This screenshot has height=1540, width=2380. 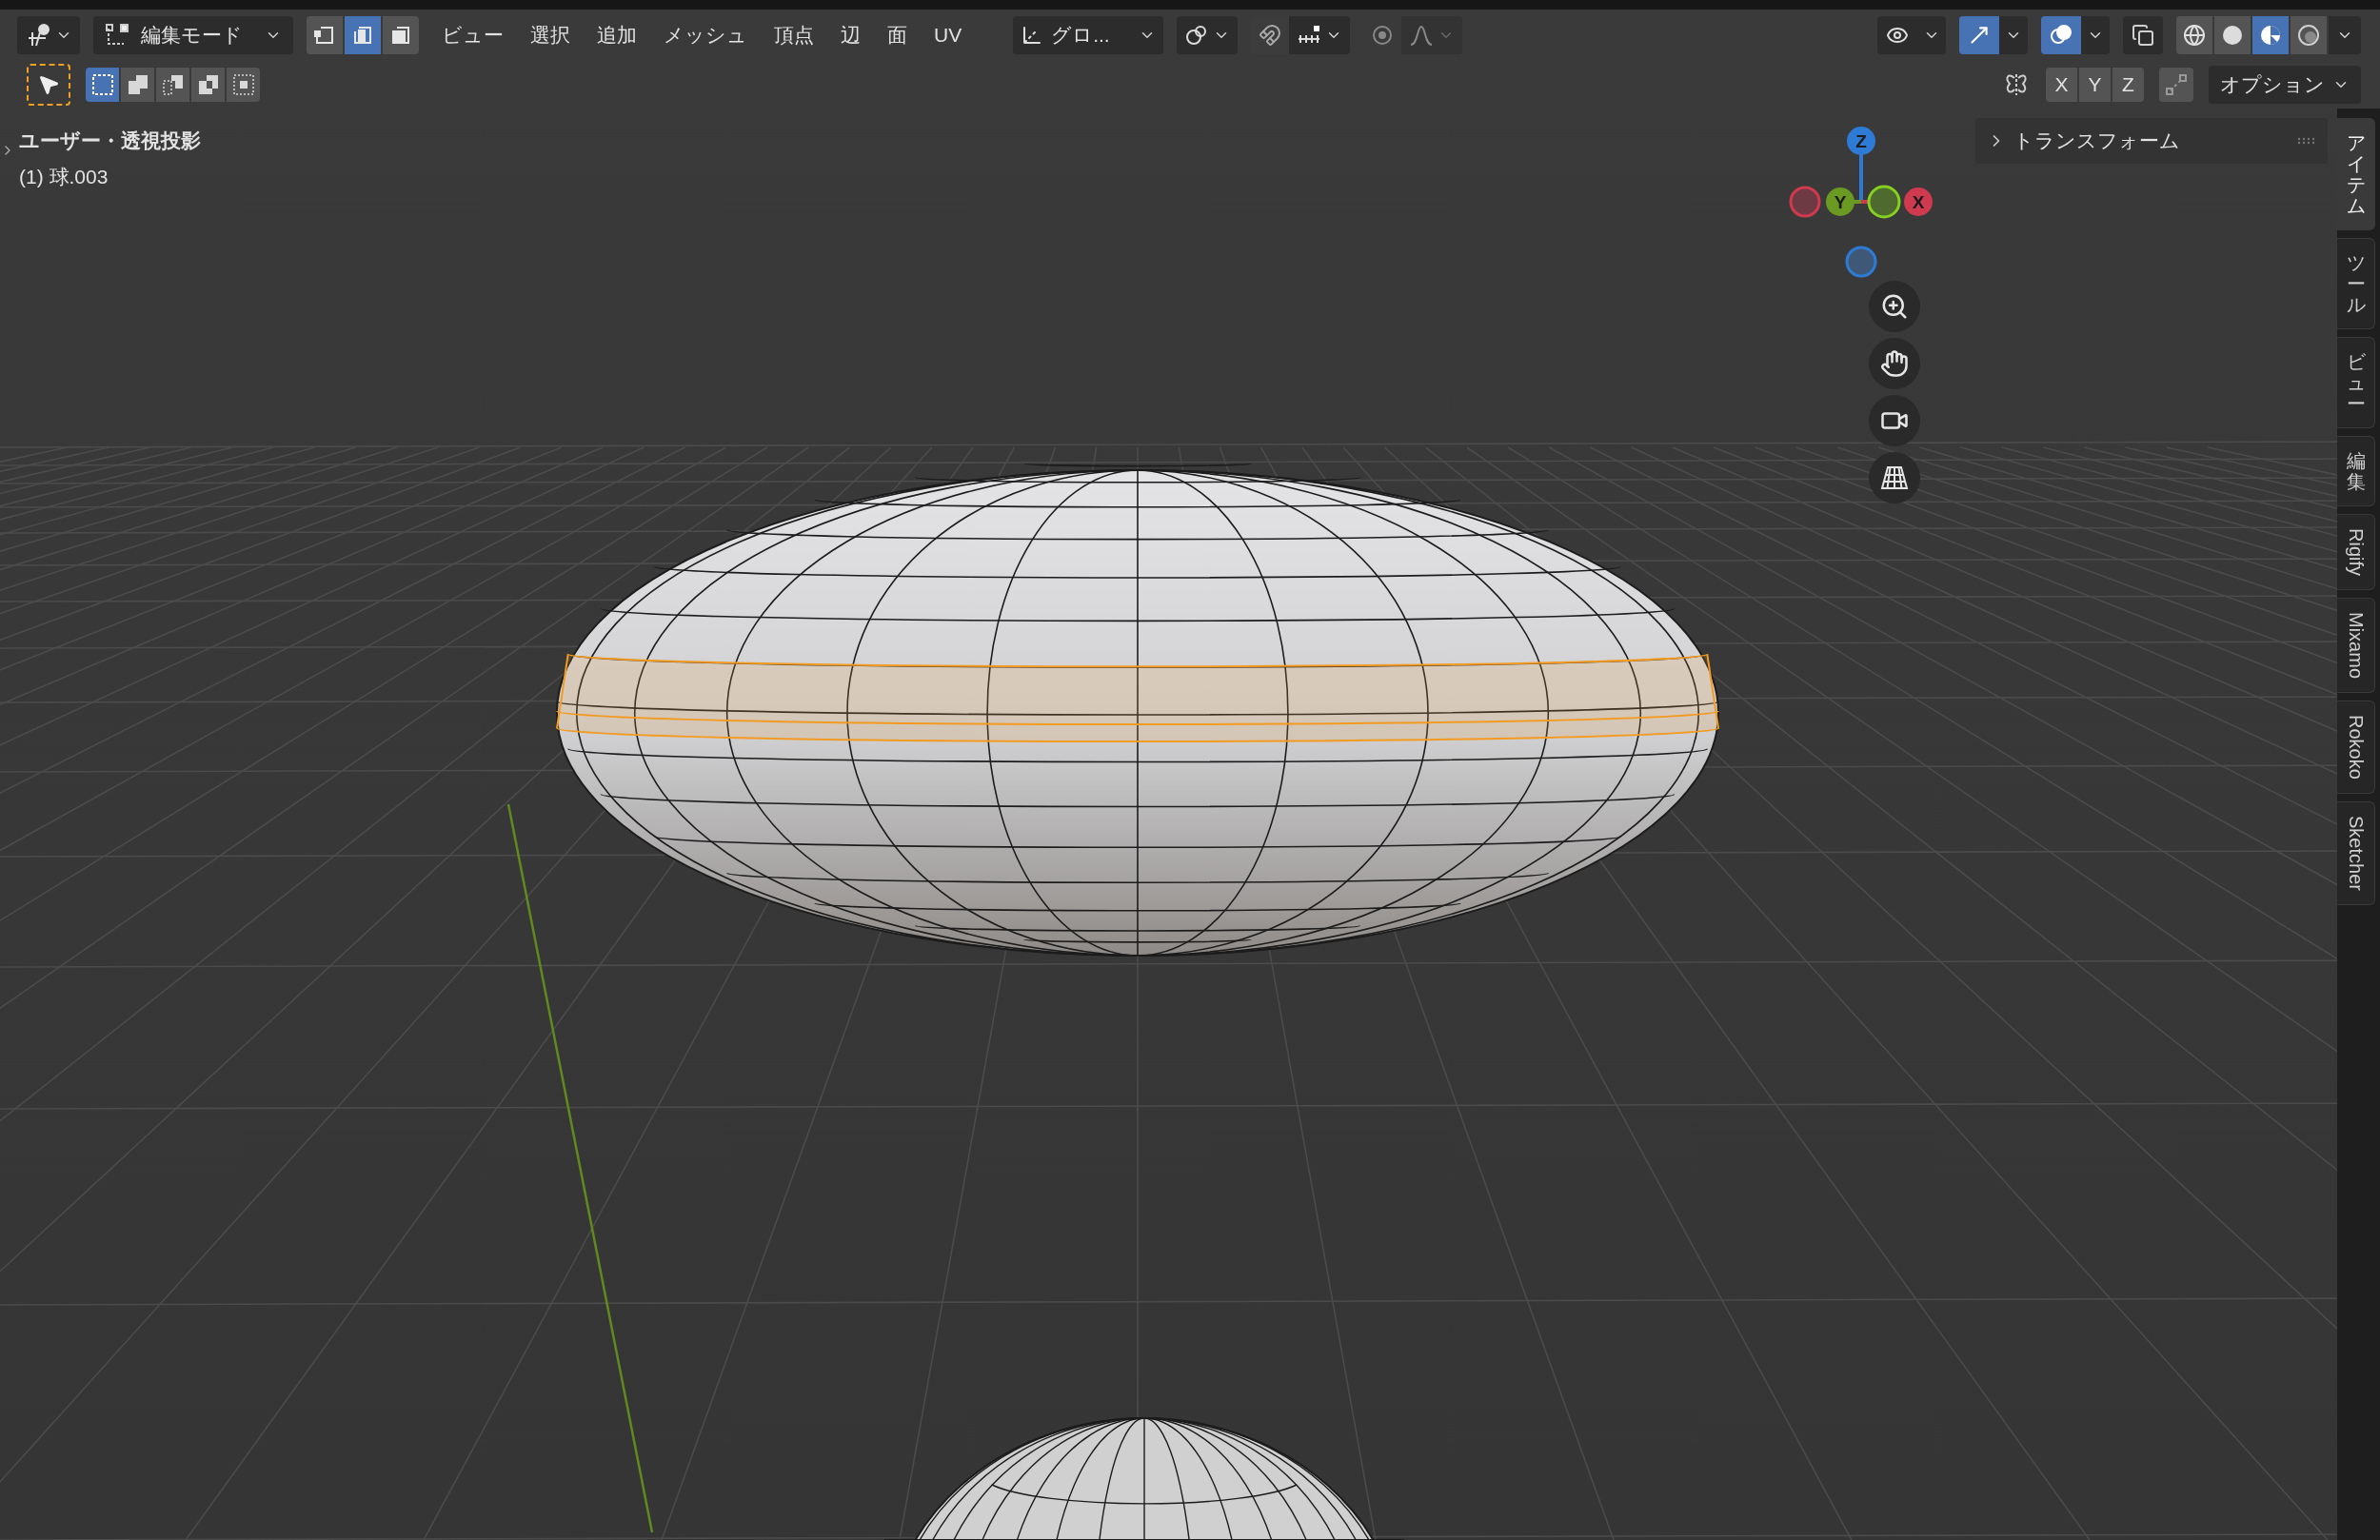 I want to click on falloff-dropdown, so click(x=1432, y=35).